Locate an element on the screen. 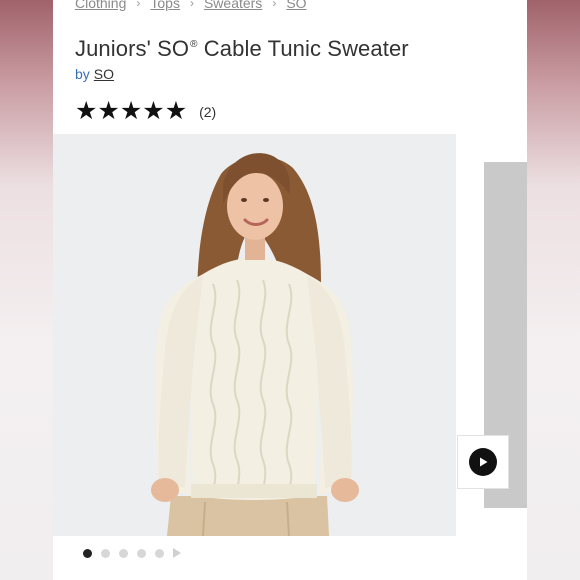 This screenshot has height=580, width=580. carousel-dots is located at coordinates (132, 553).